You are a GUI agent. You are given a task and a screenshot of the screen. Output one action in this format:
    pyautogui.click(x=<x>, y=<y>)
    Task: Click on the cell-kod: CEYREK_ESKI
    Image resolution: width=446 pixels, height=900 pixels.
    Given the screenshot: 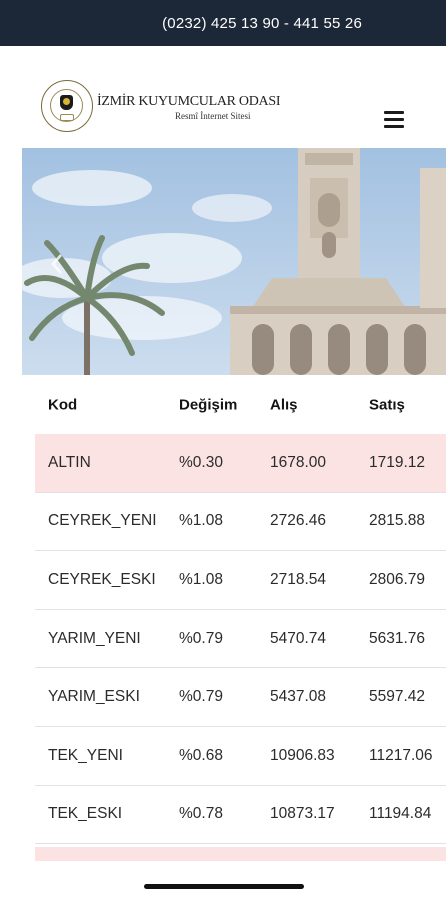 What is the action you would take?
    pyautogui.click(x=102, y=579)
    